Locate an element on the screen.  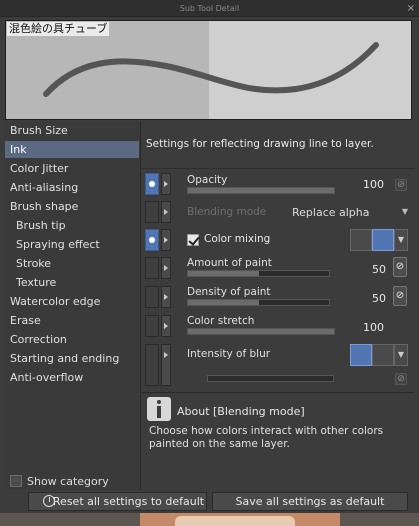
opacity-row: Opacity 100 ⊘ is located at coordinates (278, 184).